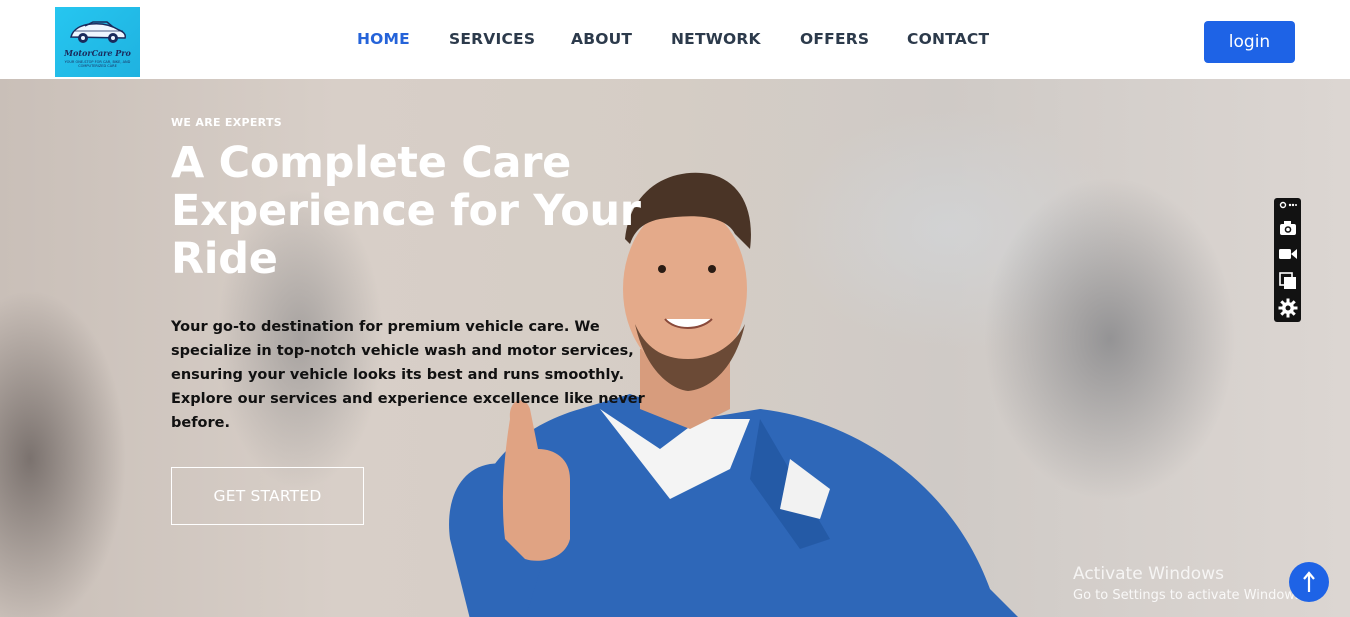 The image size is (1350, 617). Describe the element at coordinates (406, 211) in the screenshot. I see `hero-headline: A Complete Care Experience for Your Ride` at that location.